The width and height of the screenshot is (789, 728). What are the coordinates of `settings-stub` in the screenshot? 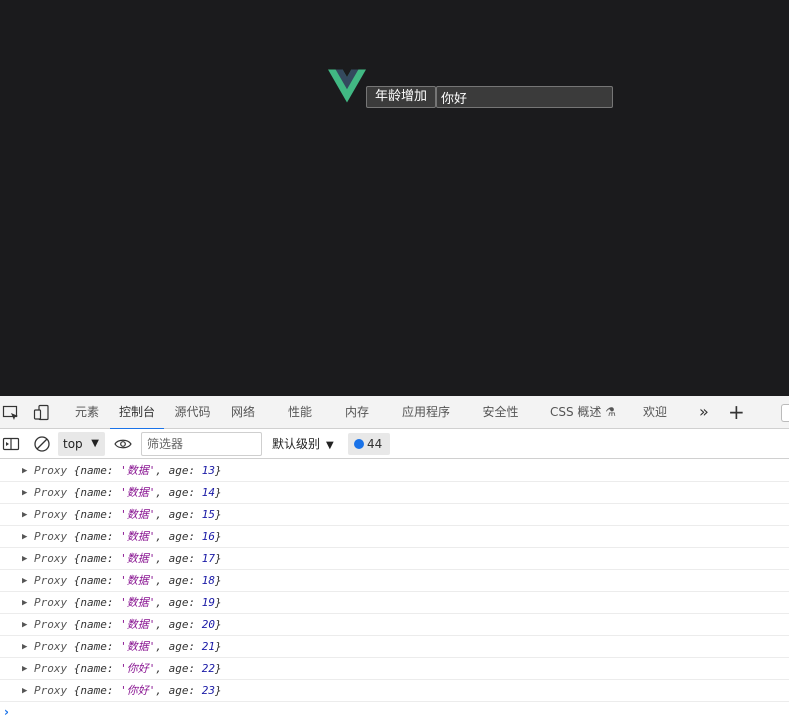 It's located at (785, 413).